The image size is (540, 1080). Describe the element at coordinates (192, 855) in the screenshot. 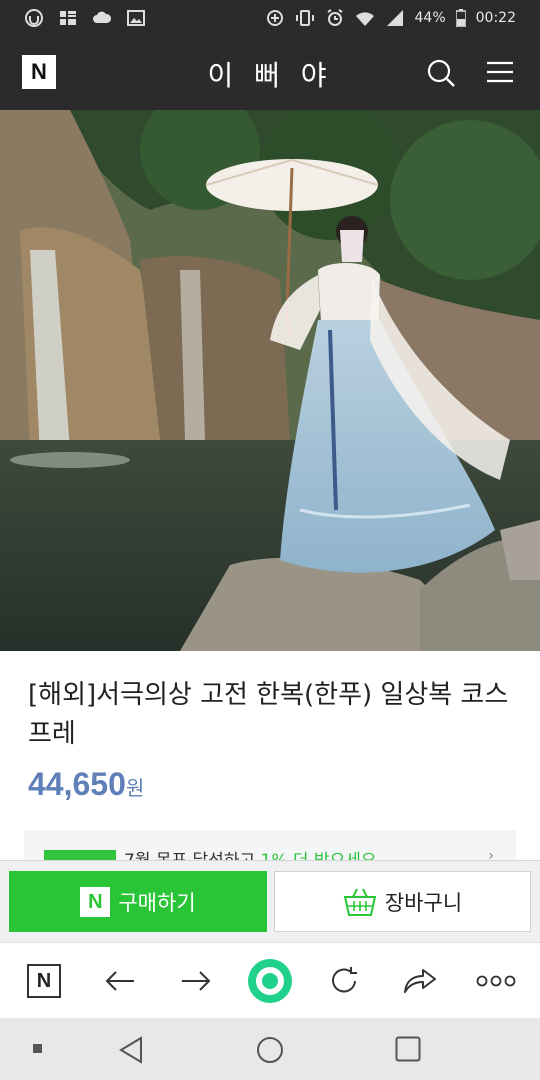

I see `promo-text-main: 7월 목표 달성하고` at that location.